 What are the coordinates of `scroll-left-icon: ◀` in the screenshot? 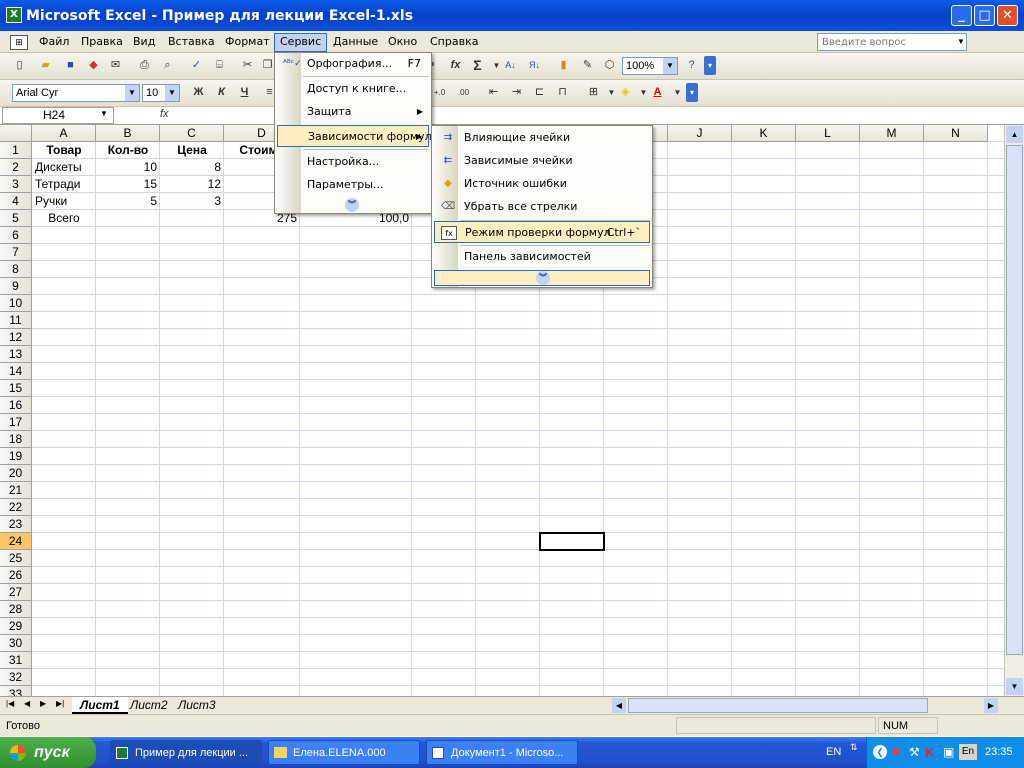 It's located at (619, 705).